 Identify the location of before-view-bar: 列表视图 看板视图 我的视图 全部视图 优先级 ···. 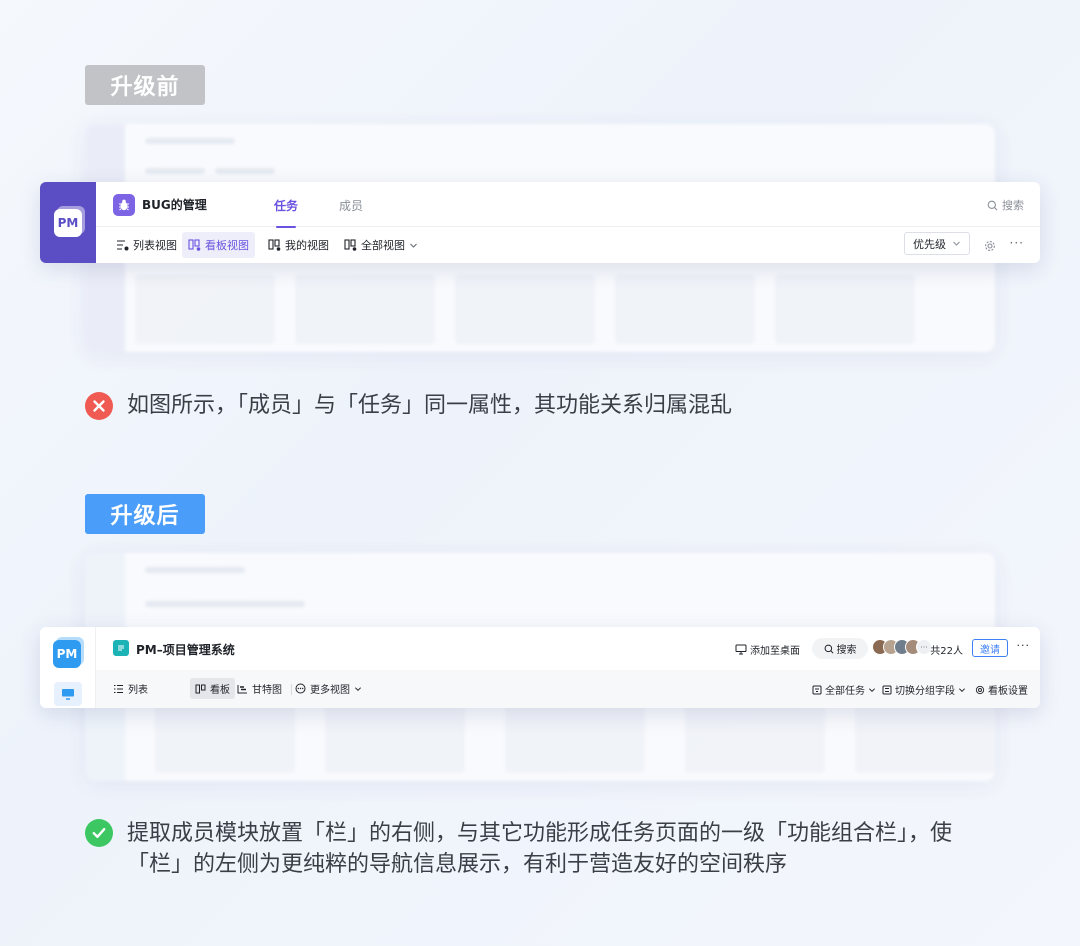
(568, 245).